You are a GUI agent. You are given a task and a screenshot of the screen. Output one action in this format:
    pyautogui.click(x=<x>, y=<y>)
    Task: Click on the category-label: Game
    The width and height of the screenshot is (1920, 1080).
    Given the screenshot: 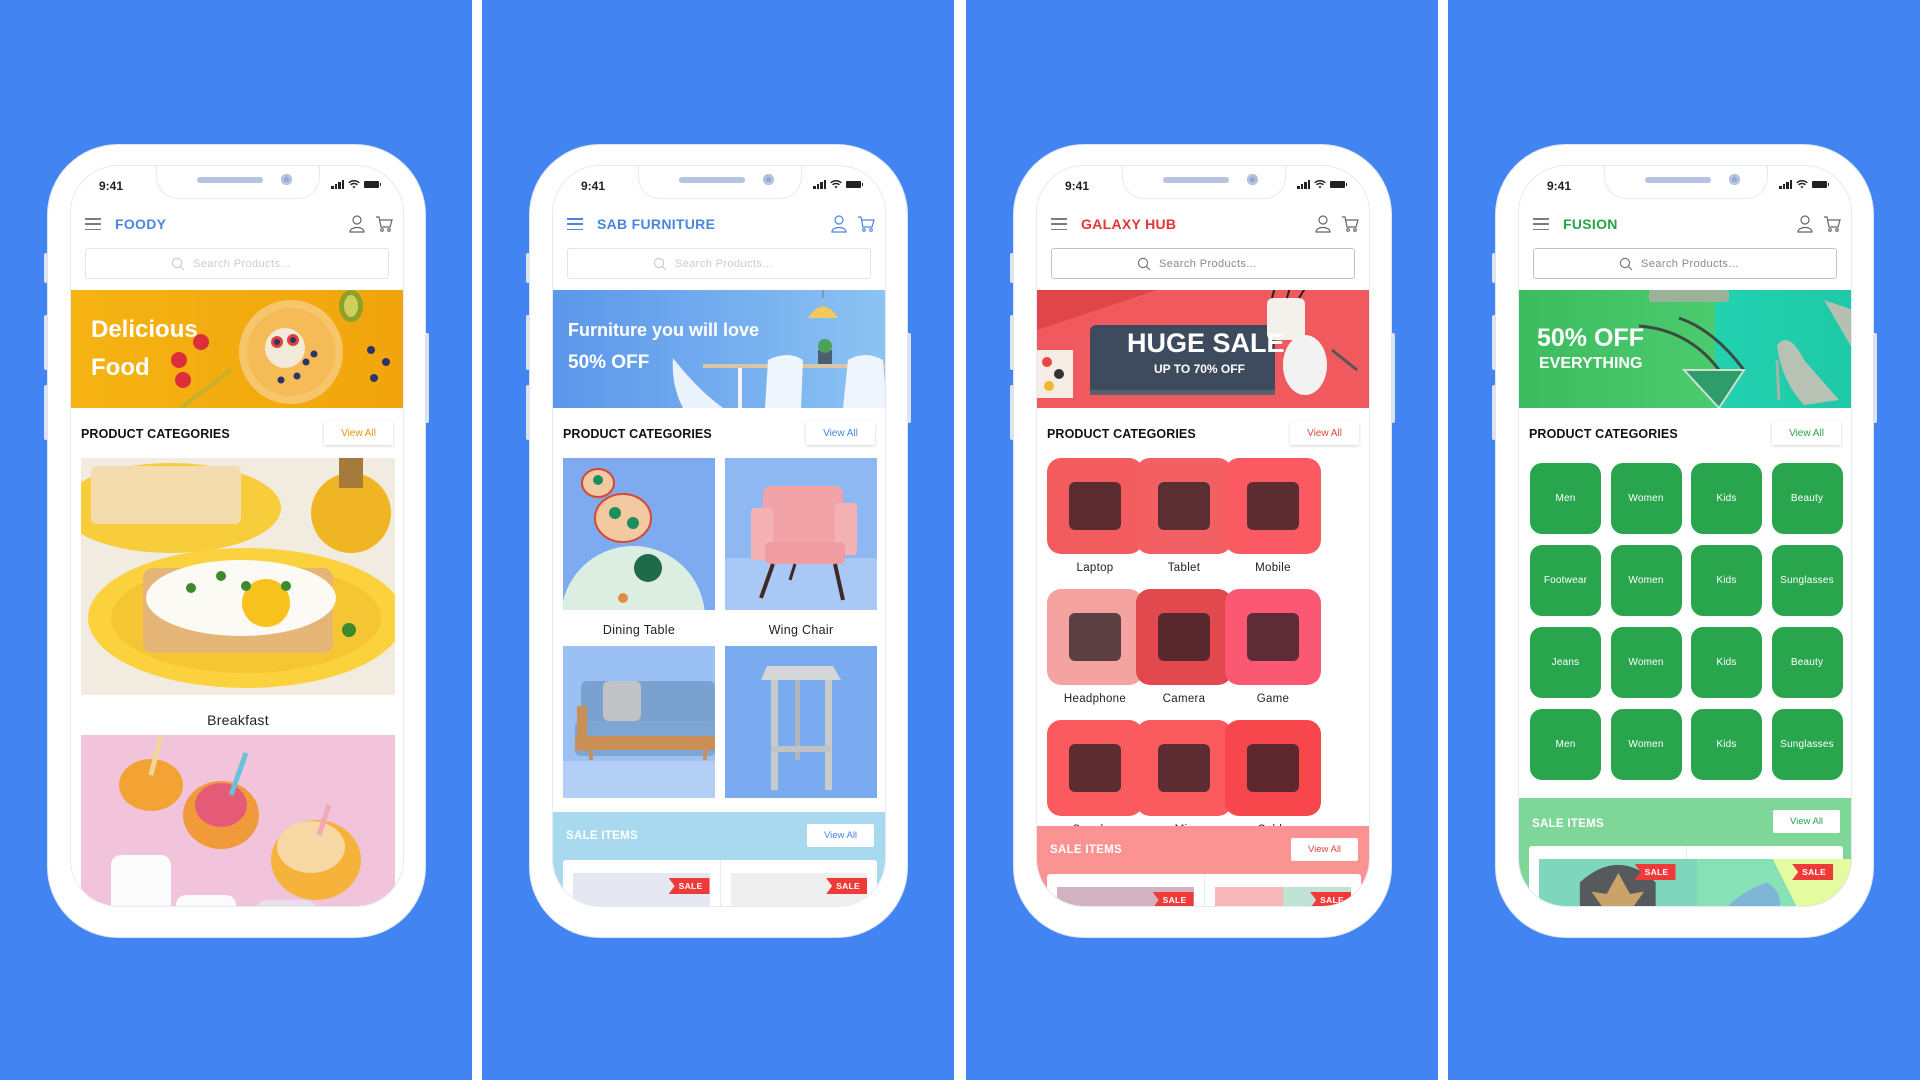 What is the action you would take?
    pyautogui.click(x=1273, y=699)
    